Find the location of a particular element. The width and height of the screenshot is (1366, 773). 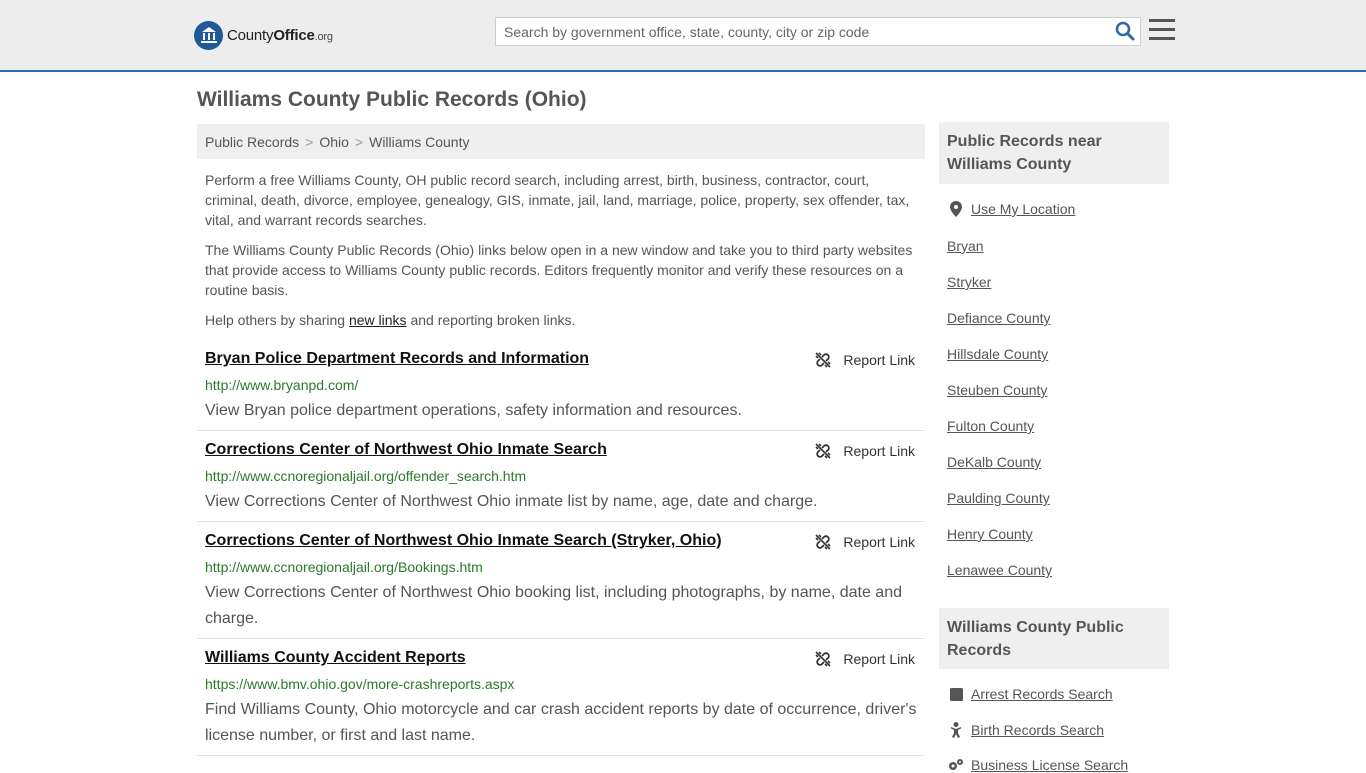

search-icon is located at coordinates (1125, 31).